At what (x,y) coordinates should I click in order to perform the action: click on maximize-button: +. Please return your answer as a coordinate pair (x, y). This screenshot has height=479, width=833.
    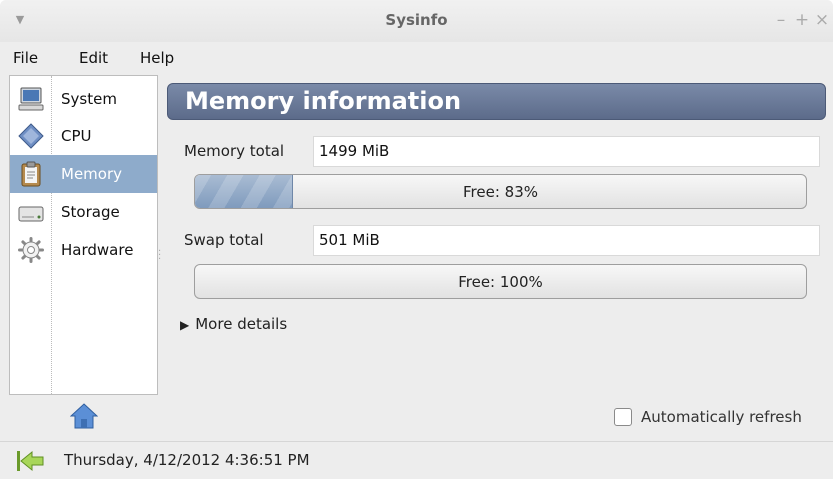
    Looking at the image, I should click on (802, 20).